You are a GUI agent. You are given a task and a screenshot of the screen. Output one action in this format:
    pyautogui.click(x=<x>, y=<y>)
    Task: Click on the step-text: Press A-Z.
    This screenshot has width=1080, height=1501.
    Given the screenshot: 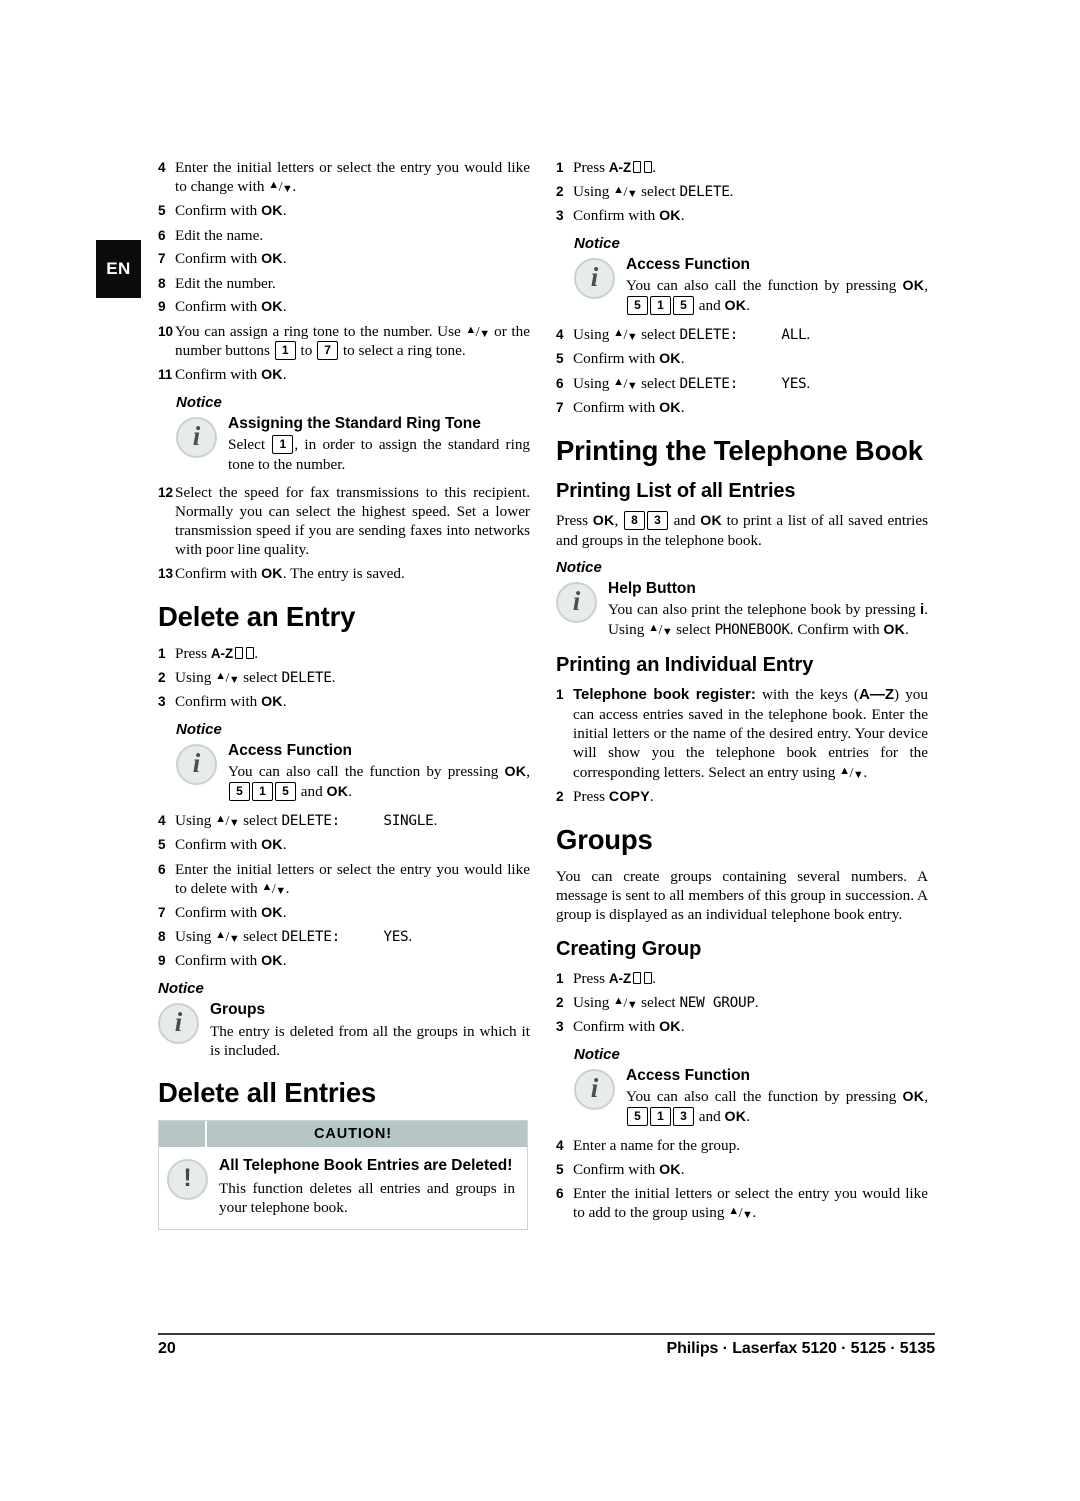 What is the action you would take?
    pyautogui.click(x=614, y=167)
    